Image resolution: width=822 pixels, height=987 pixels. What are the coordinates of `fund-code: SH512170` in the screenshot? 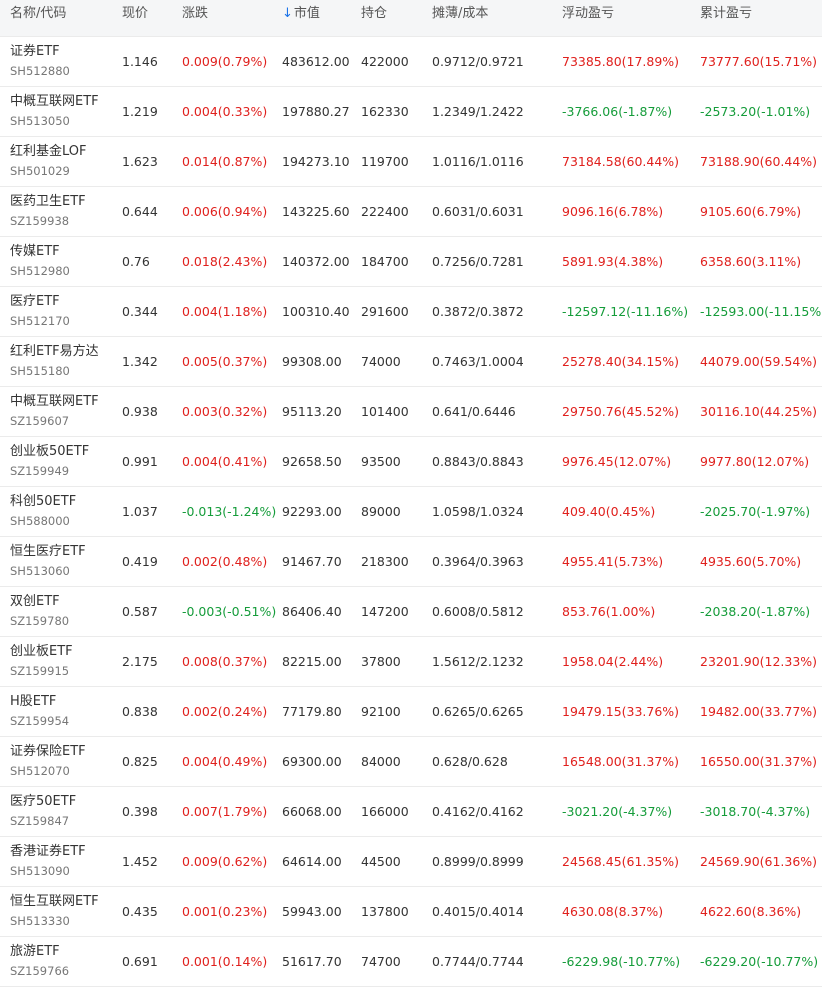 It's located at (40, 321).